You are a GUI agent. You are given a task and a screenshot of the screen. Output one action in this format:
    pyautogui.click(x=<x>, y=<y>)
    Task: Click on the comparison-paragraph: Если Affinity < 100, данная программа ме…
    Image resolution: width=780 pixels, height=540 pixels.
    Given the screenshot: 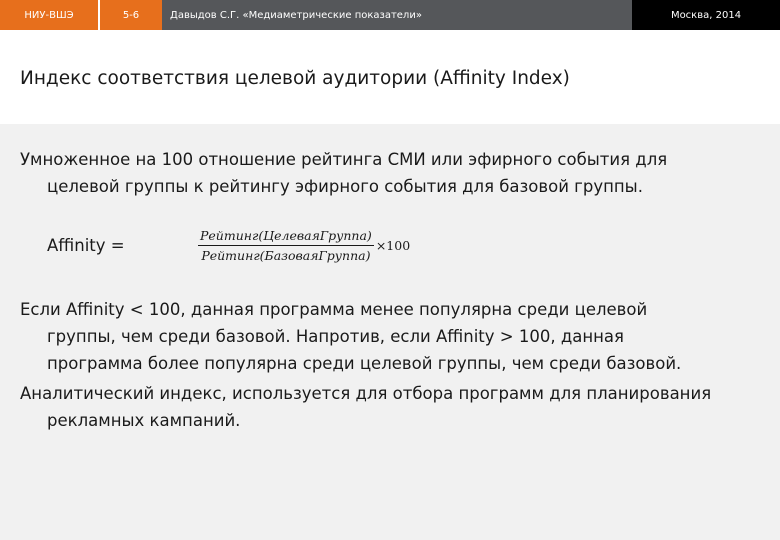 What is the action you would take?
    pyautogui.click(x=350, y=336)
    